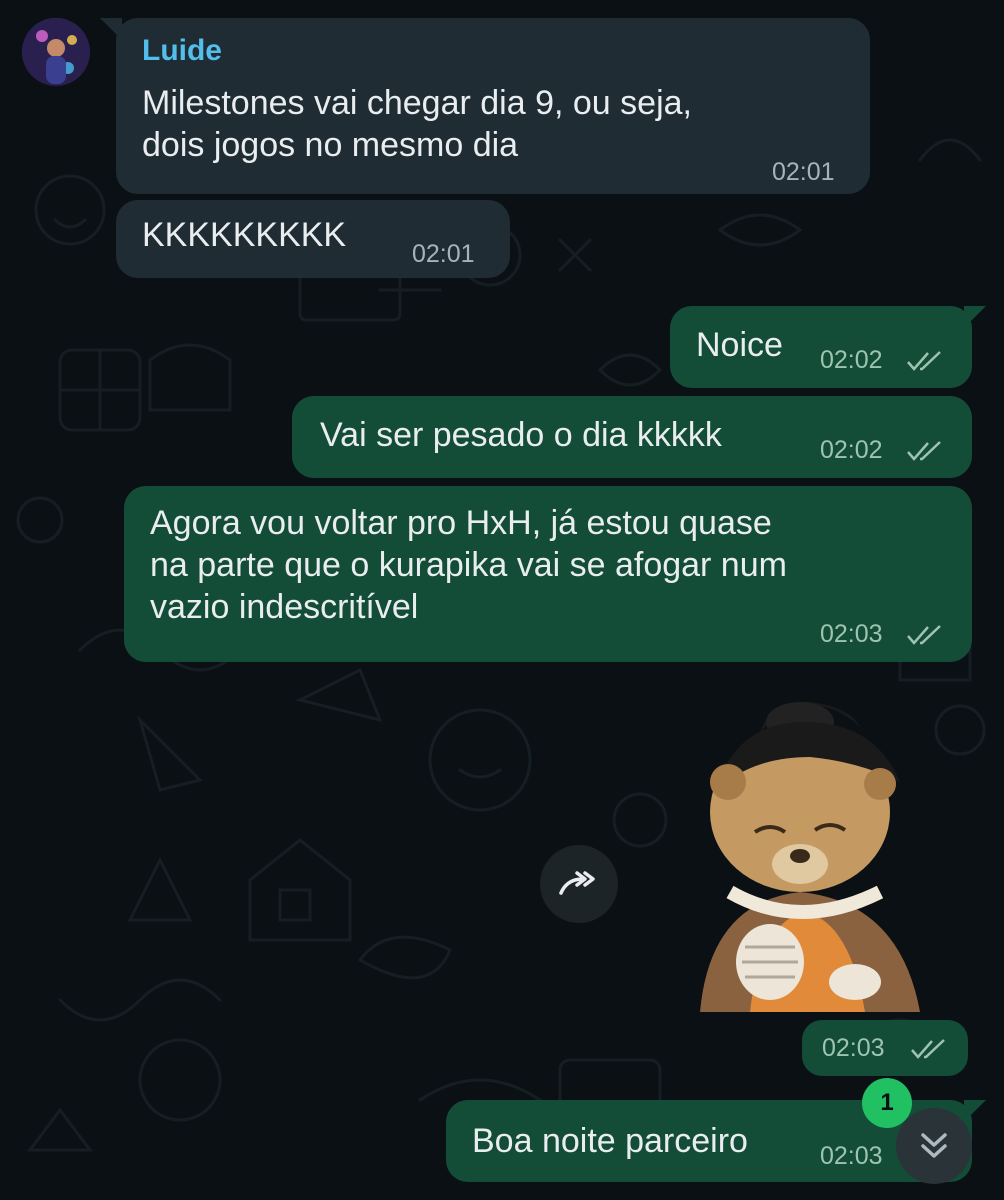 This screenshot has width=1004, height=1200. I want to click on avatar-photo-icon, so click(56, 52).